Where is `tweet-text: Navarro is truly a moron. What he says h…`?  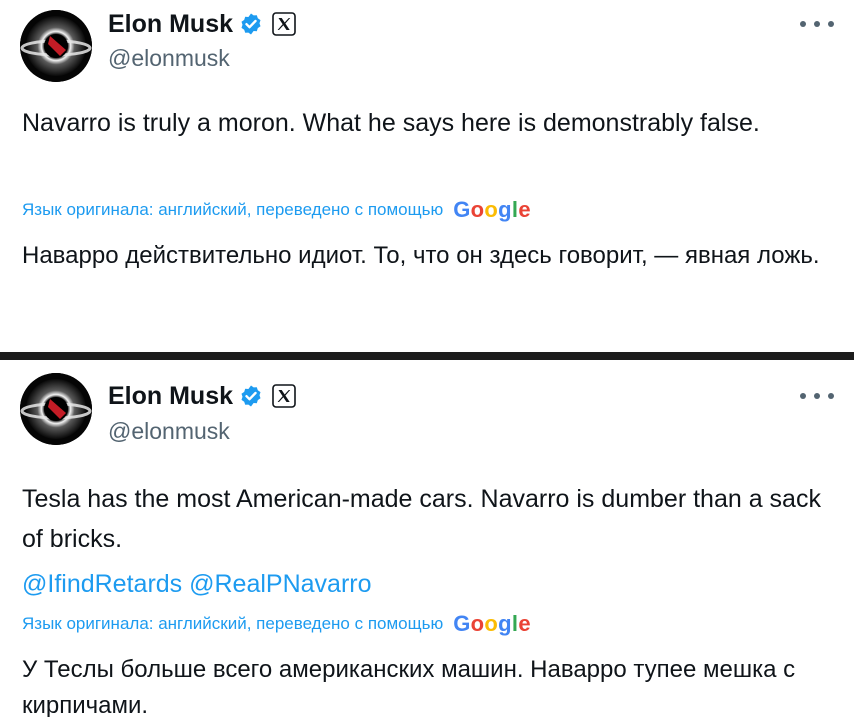 tweet-text: Navarro is truly a moron. What he says h… is located at coordinates (391, 123).